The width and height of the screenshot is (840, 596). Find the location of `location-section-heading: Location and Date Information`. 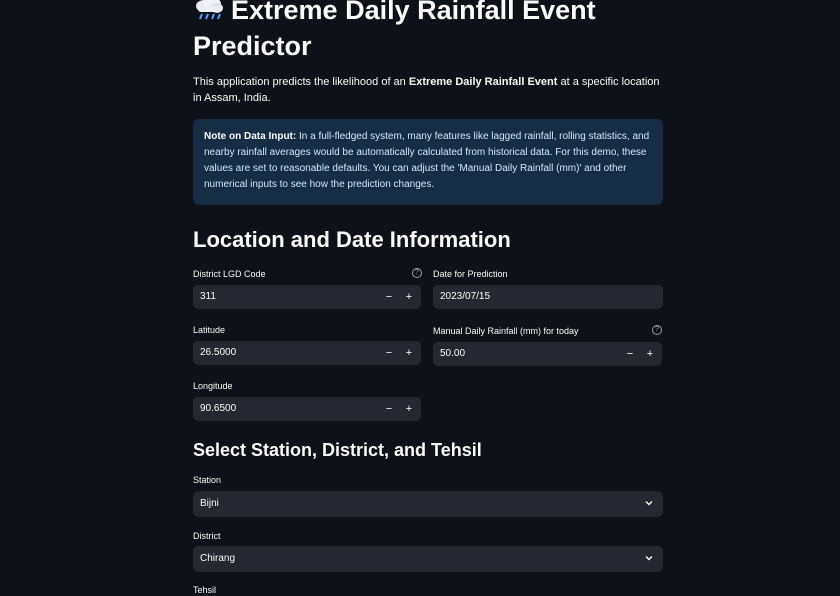

location-section-heading: Location and Date Information is located at coordinates (352, 239).